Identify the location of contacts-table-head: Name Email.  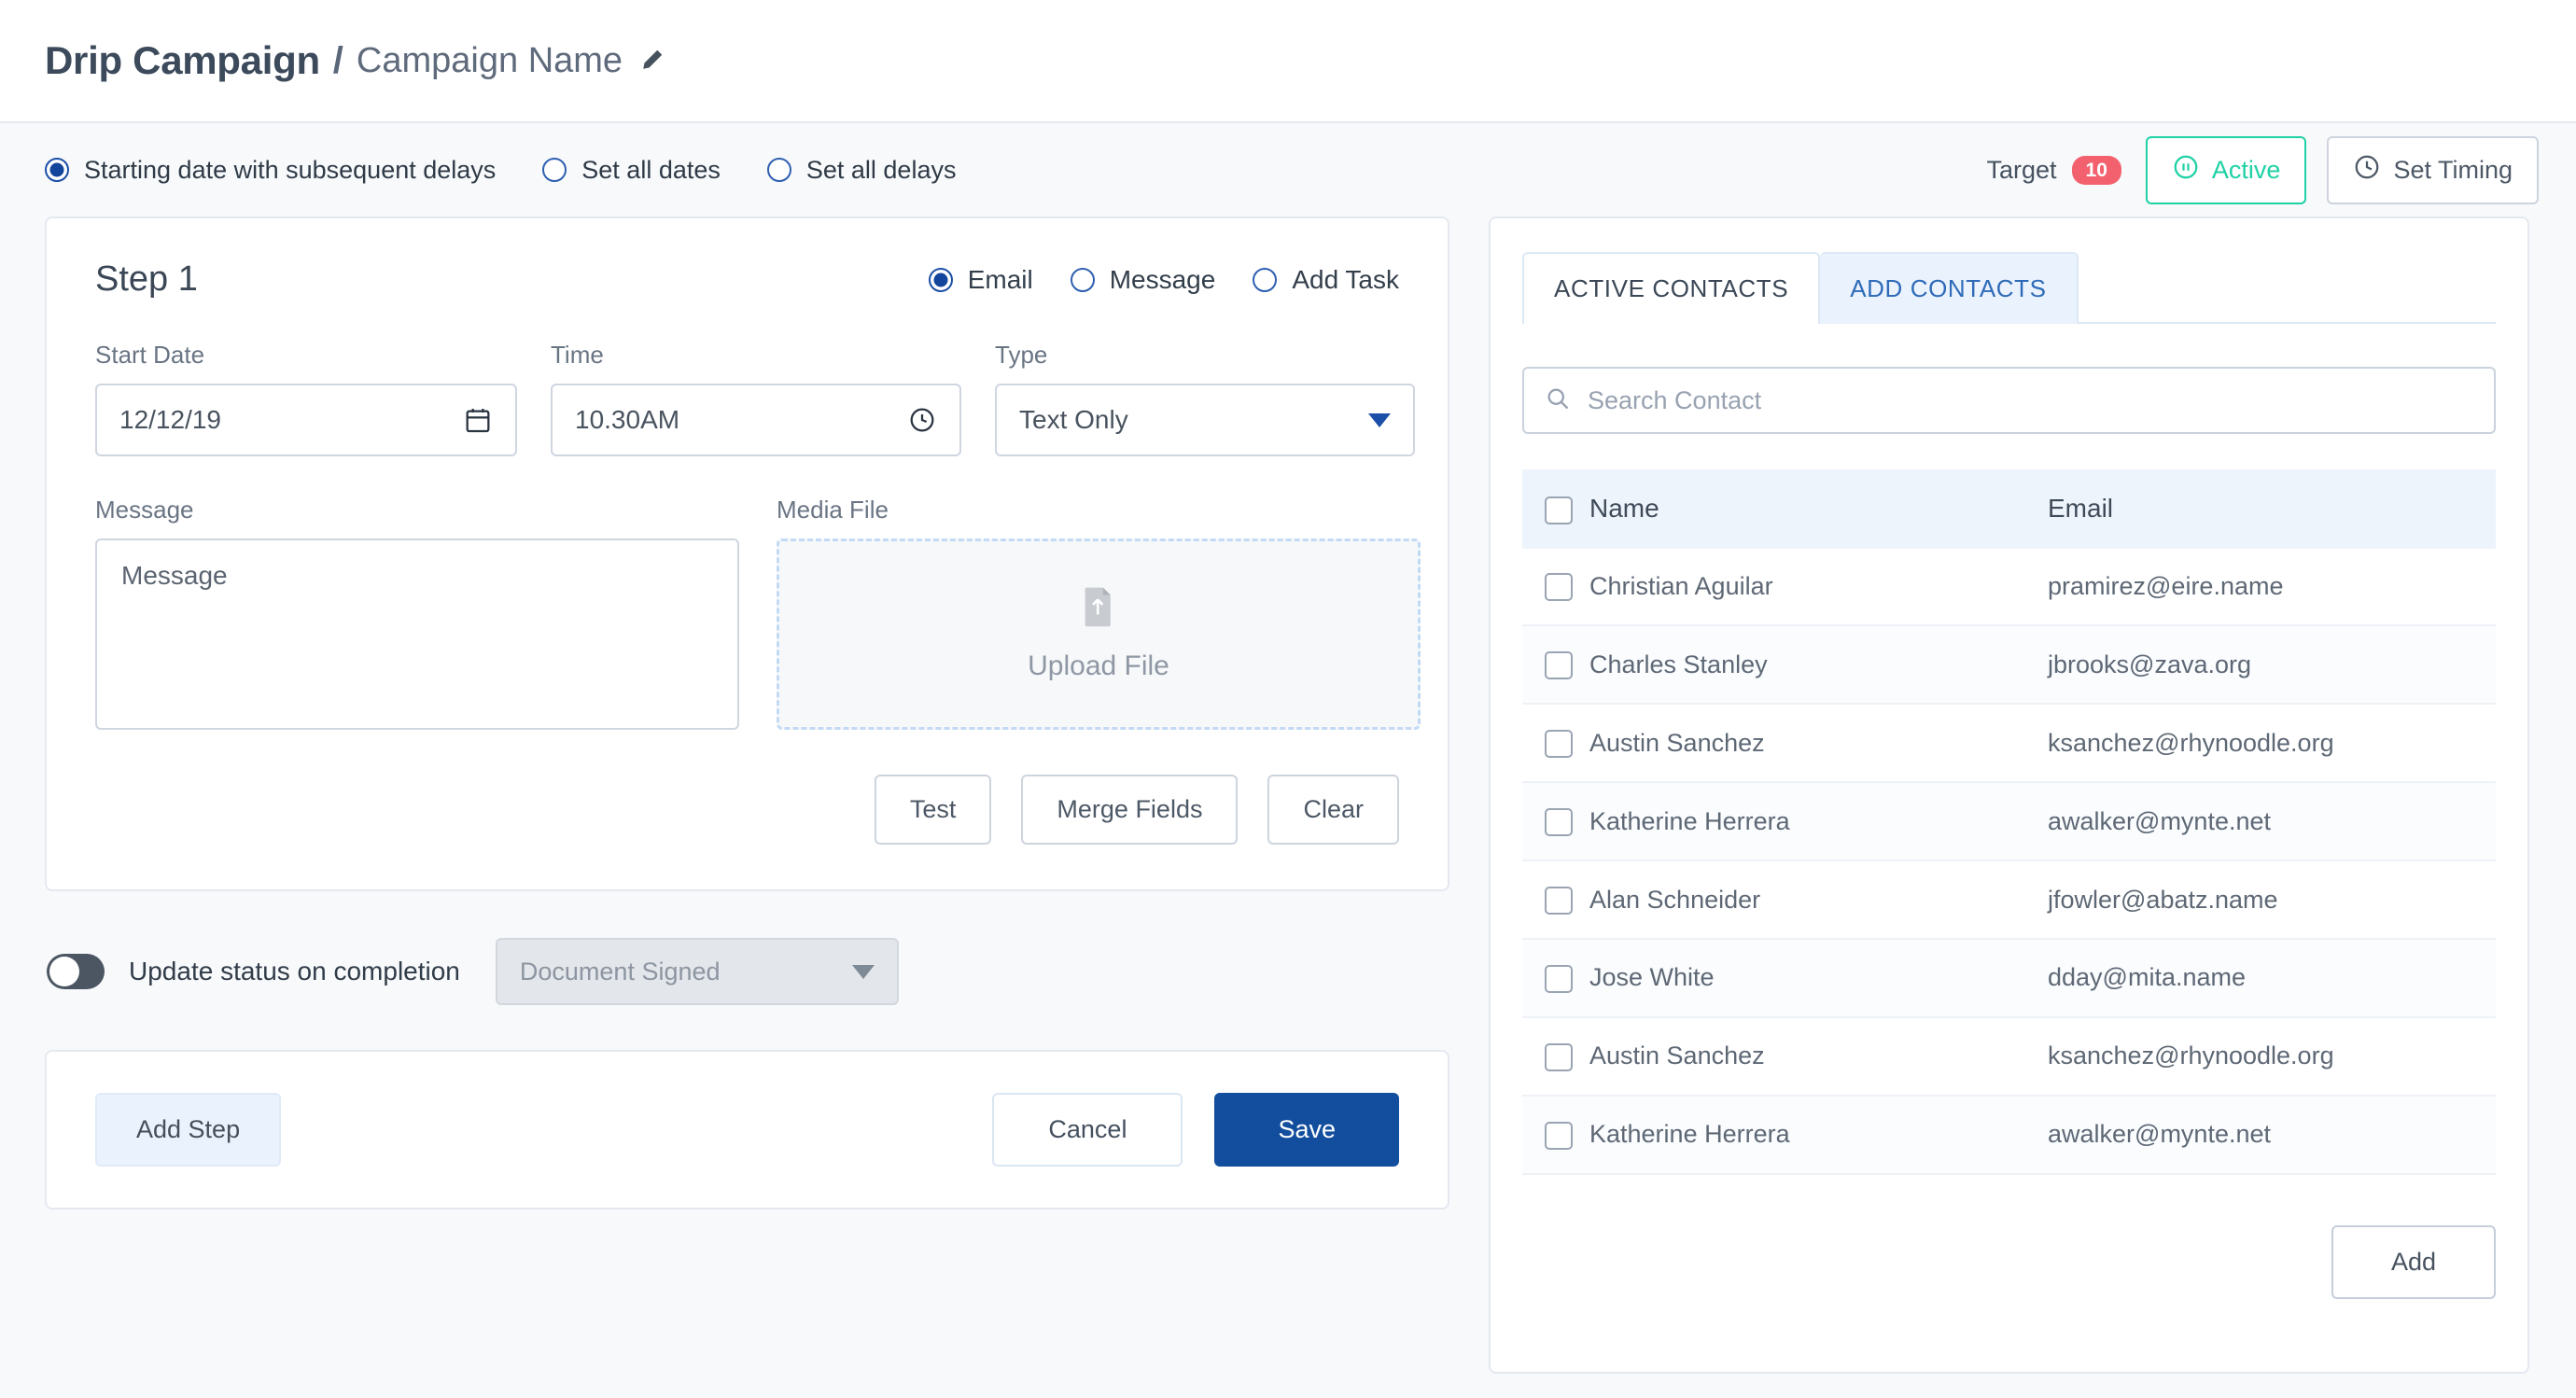
(2009, 509).